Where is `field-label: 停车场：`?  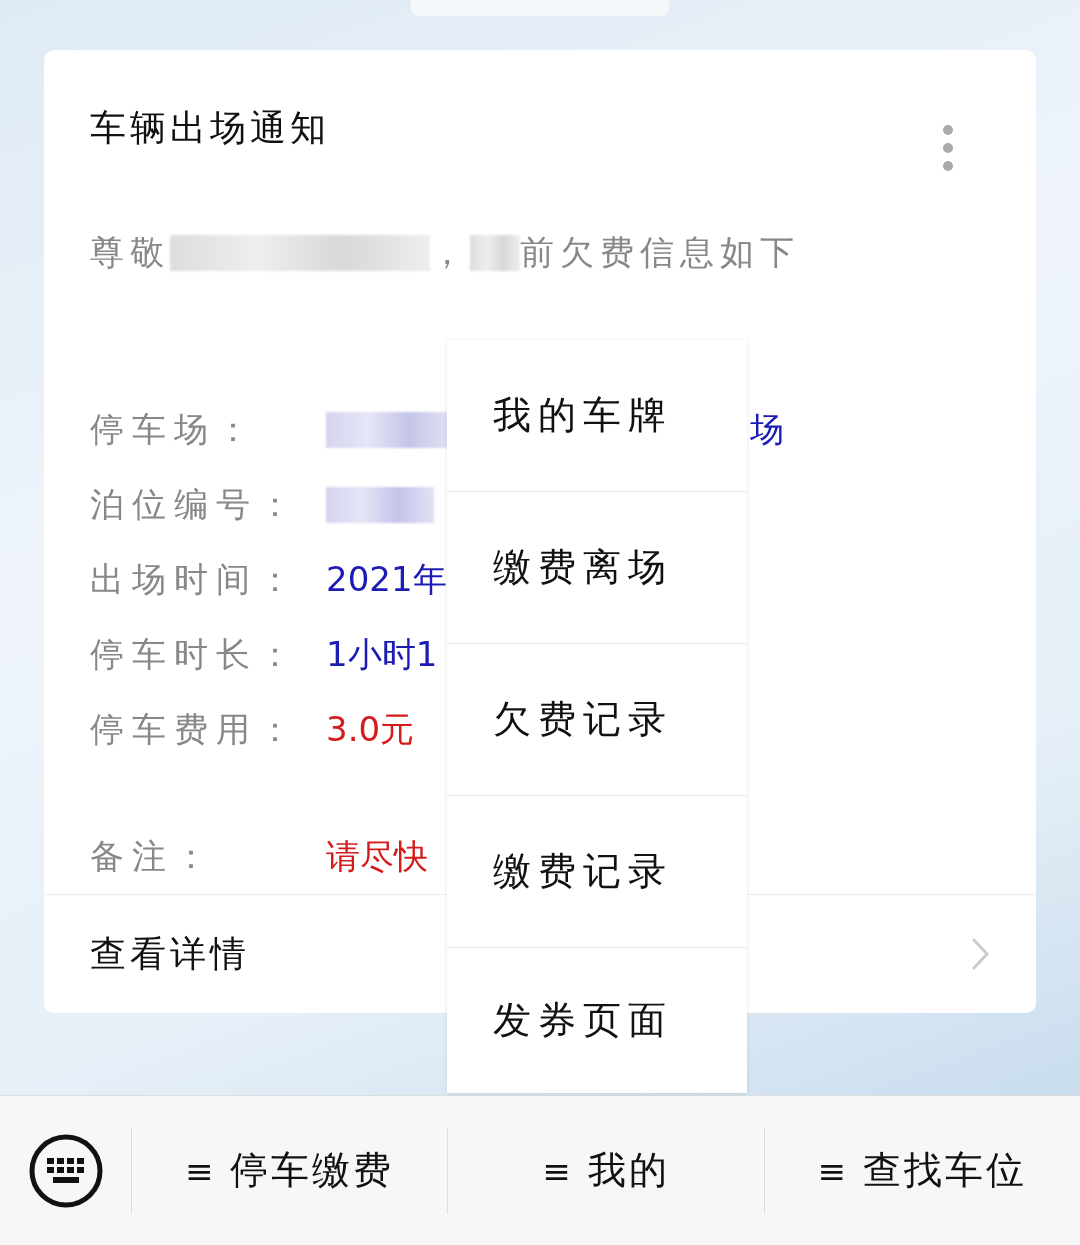 field-label: 停车场： is located at coordinates (174, 429).